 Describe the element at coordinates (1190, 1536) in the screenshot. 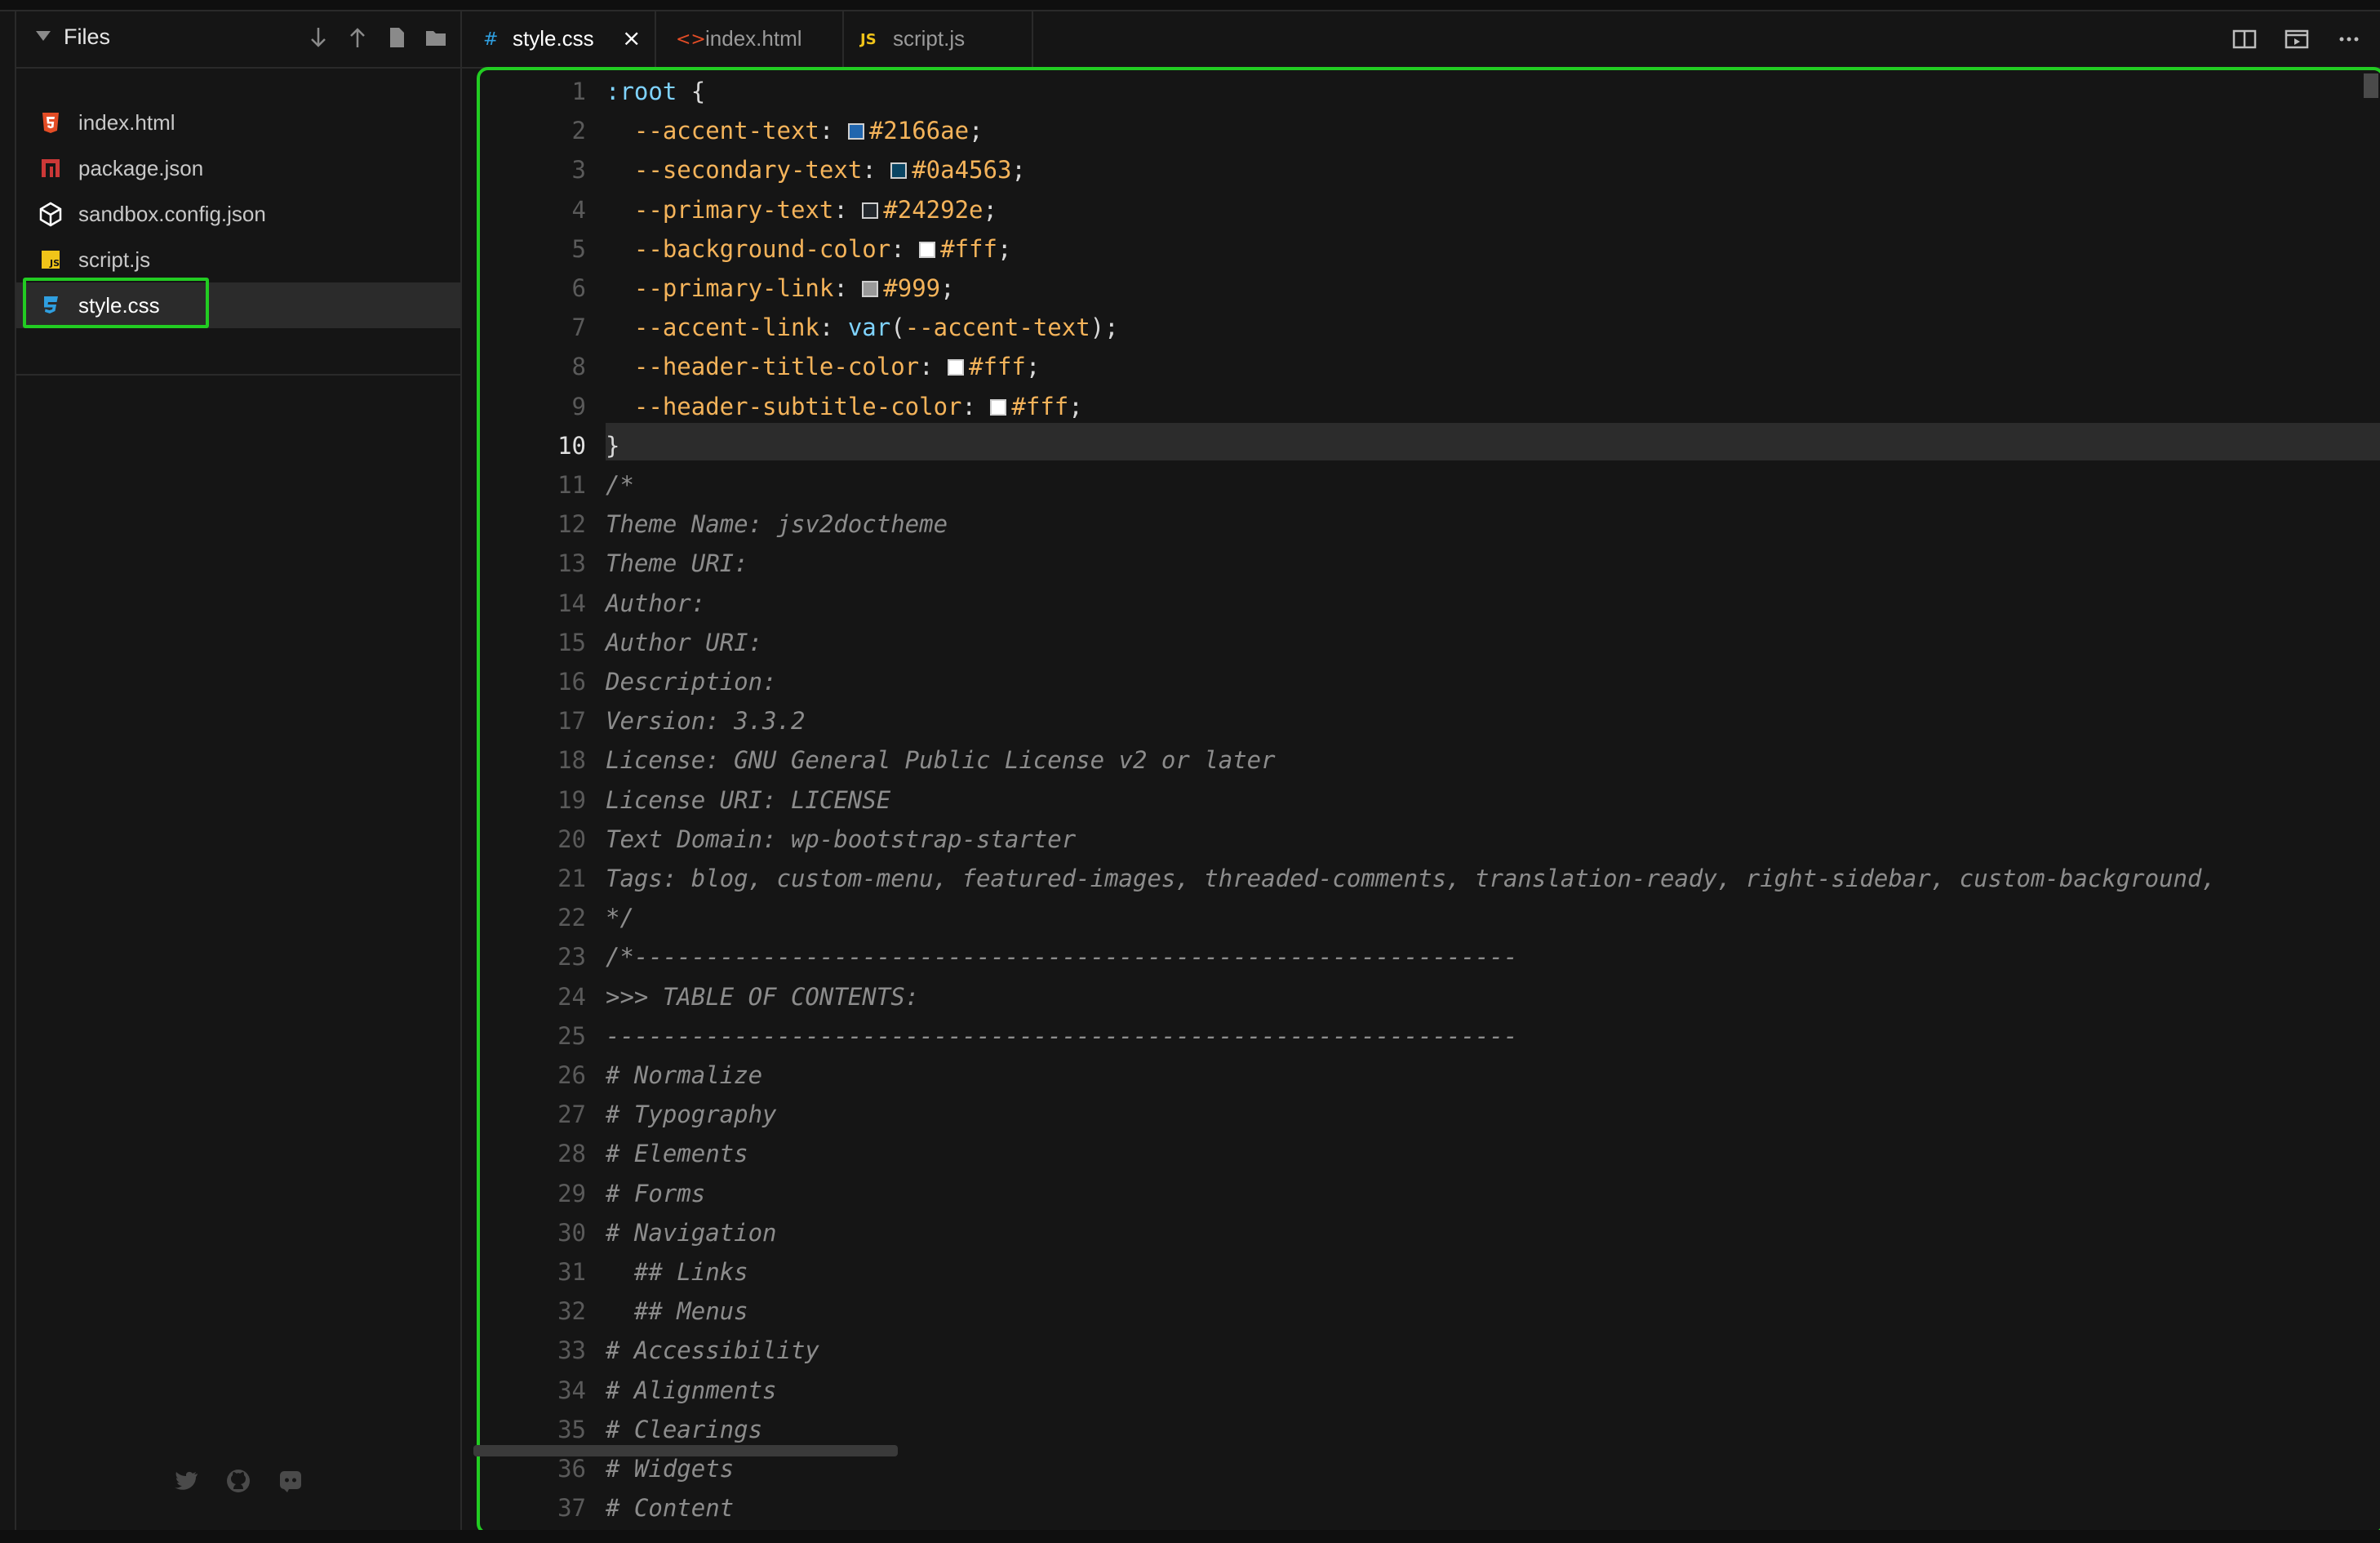

I see `status-bar` at that location.